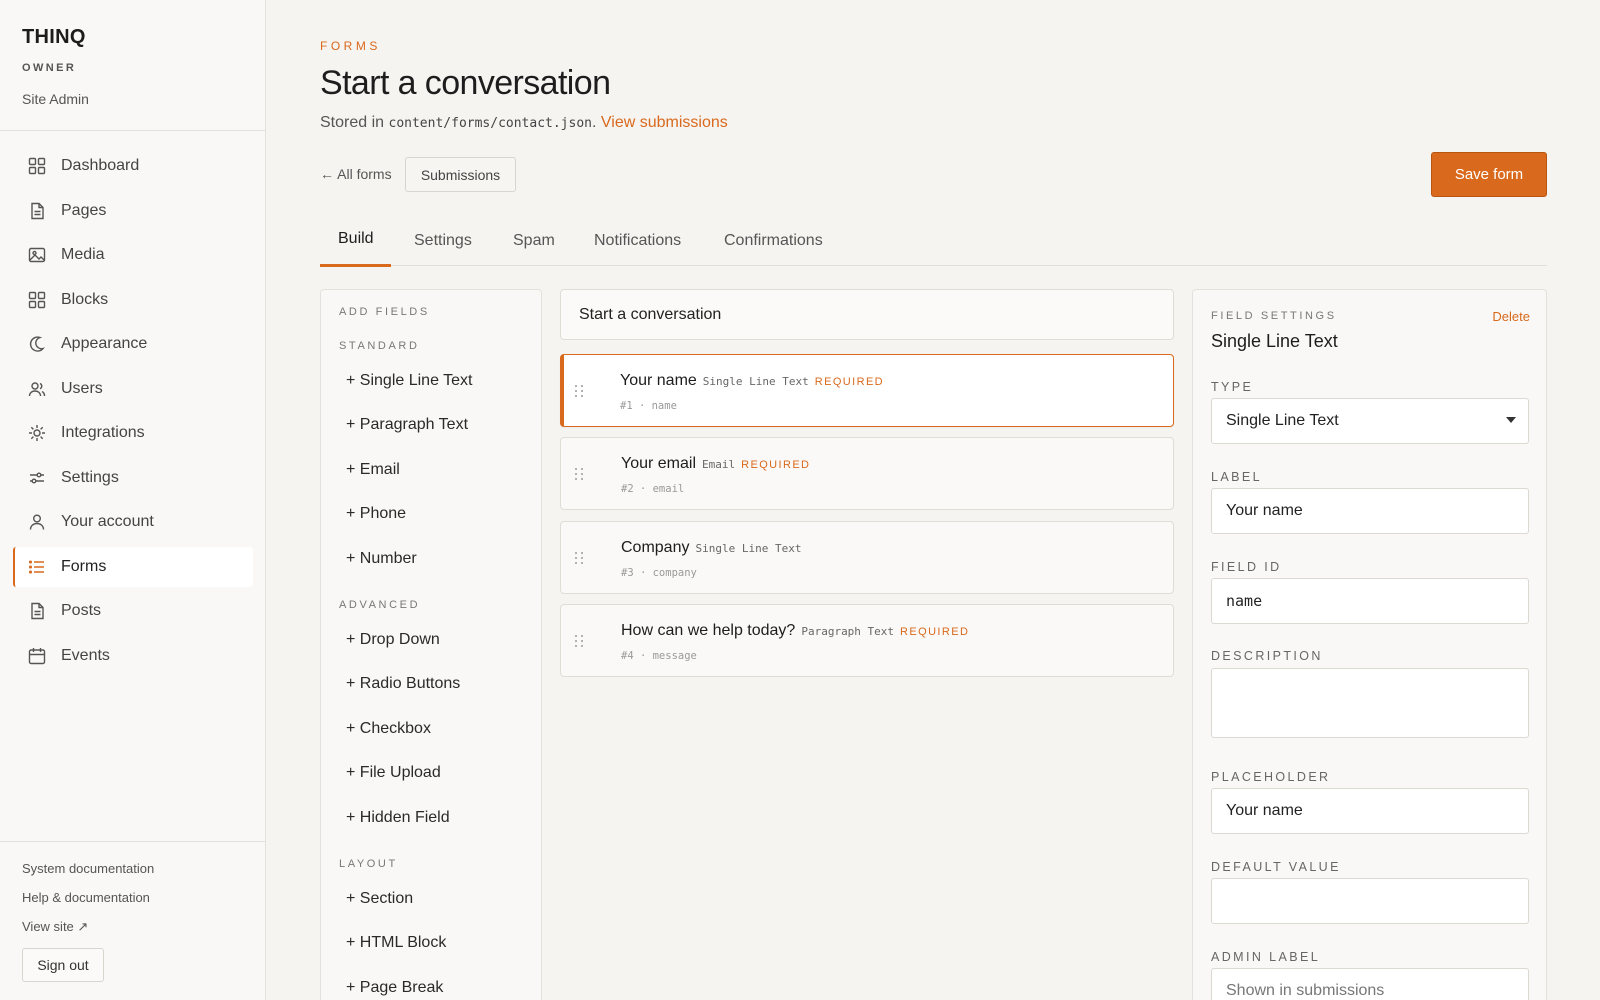 Image resolution: width=1600 pixels, height=1000 pixels. I want to click on add-email: + Email, so click(373, 470).